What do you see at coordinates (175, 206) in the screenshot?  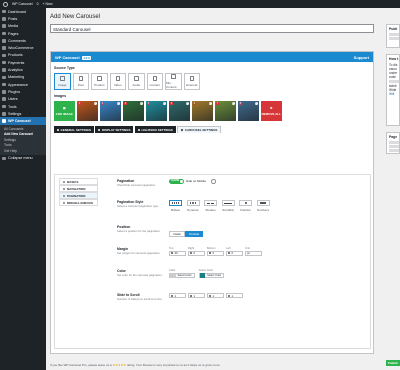 I see `style-bullets: Bullets` at bounding box center [175, 206].